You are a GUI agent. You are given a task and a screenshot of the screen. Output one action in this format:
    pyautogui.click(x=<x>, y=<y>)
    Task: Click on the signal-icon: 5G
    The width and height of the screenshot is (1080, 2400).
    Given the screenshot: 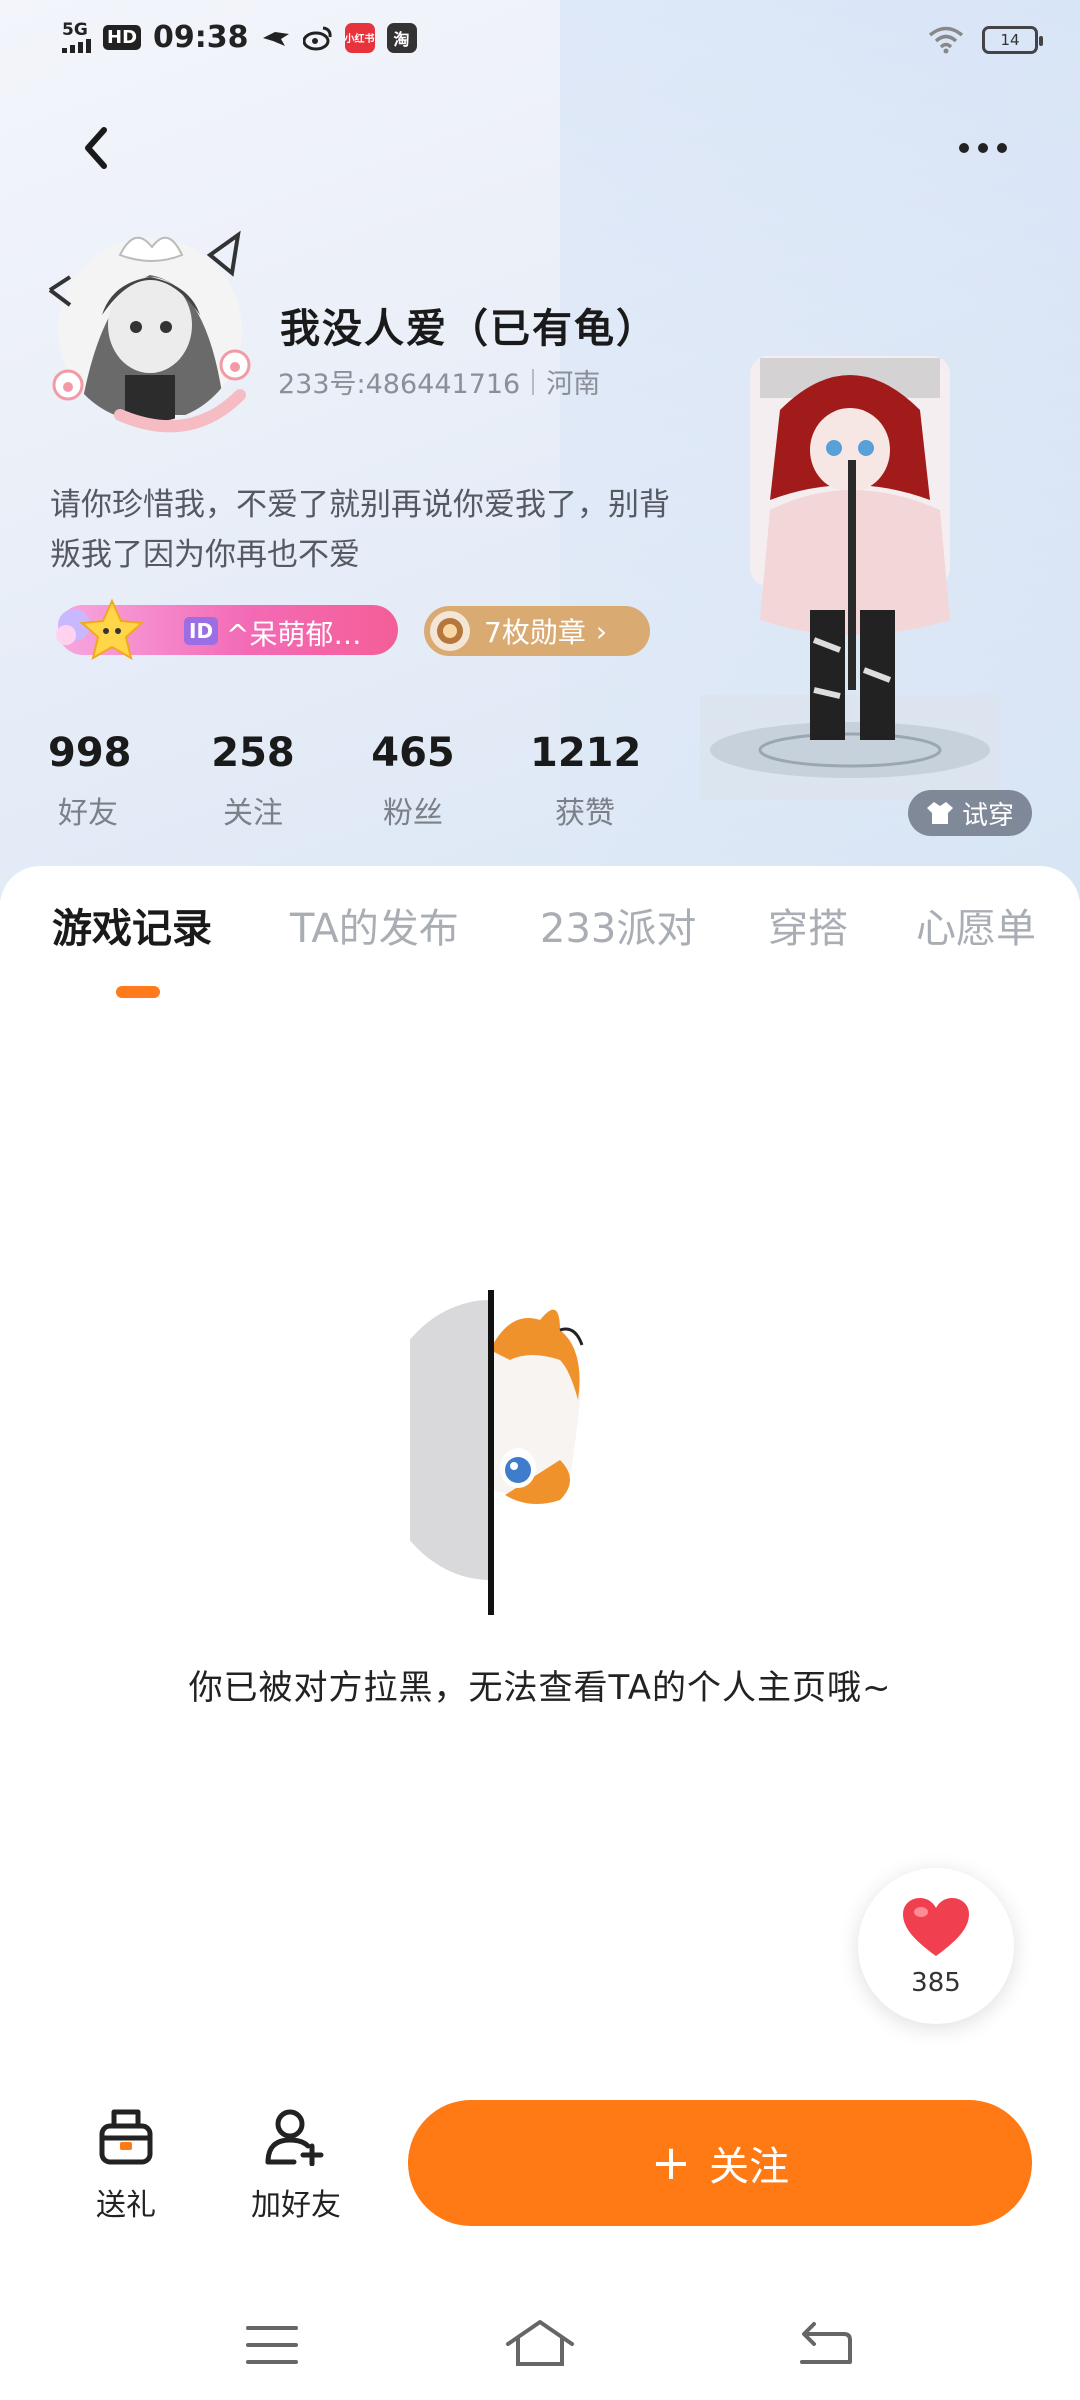 What is the action you would take?
    pyautogui.click(x=76, y=37)
    